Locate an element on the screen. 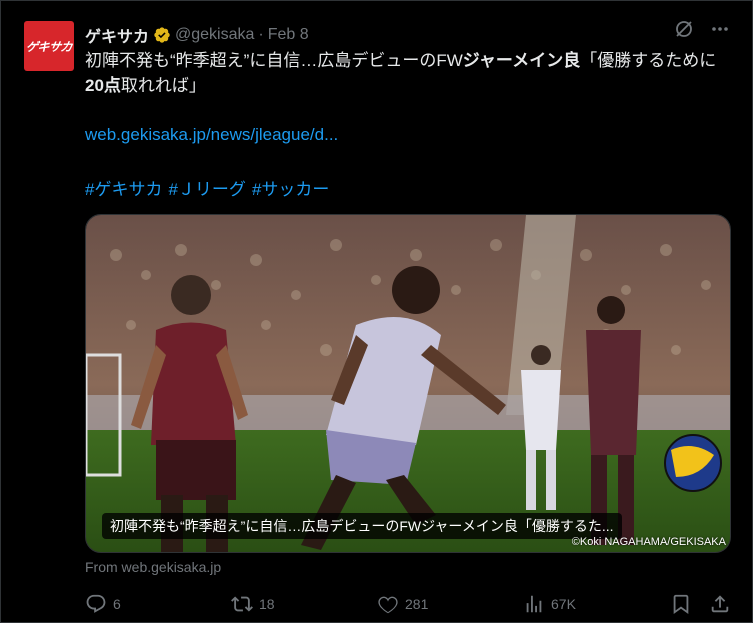  views-icon is located at coordinates (534, 604).